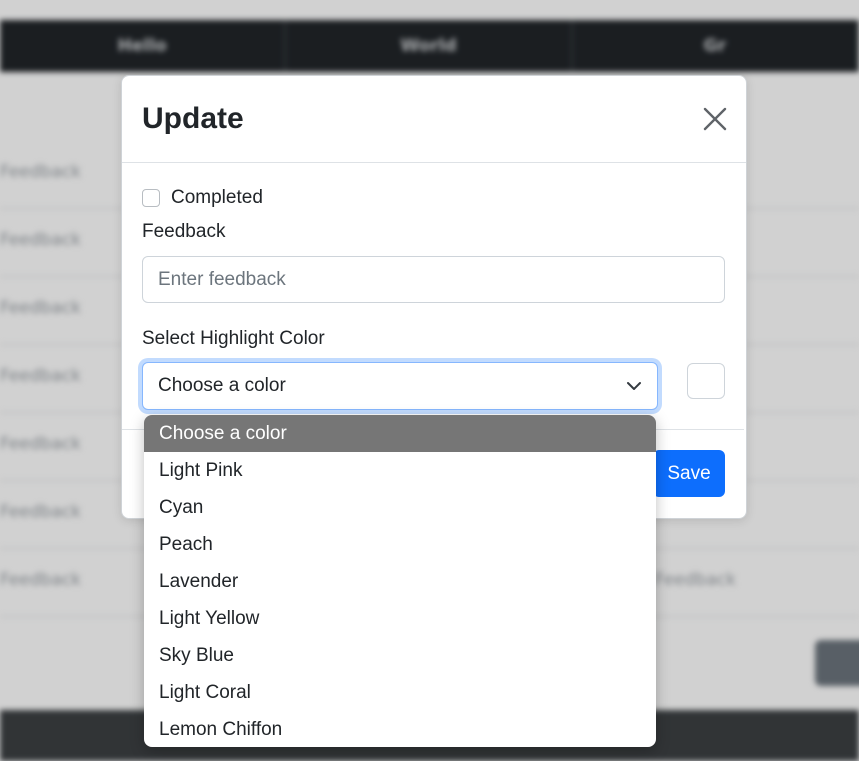 The image size is (859, 761). I want to click on completed-label: Completed, so click(217, 198).